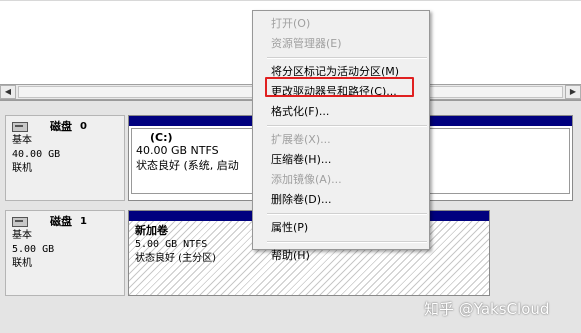 The width and height of the screenshot is (581, 333). Describe the element at coordinates (341, 228) in the screenshot. I see `menu-item-properties: 属性(P)` at that location.